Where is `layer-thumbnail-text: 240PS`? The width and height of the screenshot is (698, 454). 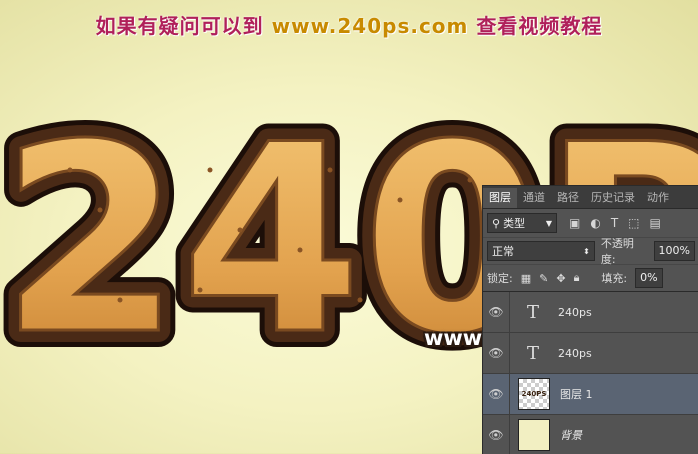
layer-thumbnail-text: 240PS is located at coordinates (534, 394).